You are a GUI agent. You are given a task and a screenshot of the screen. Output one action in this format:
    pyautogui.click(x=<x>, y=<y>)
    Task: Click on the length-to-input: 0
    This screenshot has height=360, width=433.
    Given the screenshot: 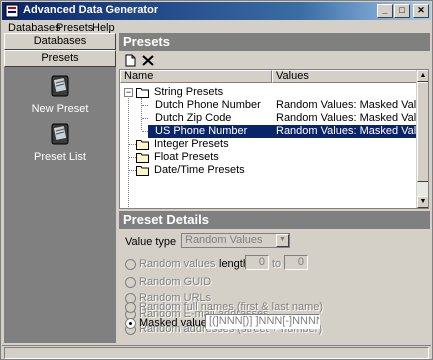 What is the action you would take?
    pyautogui.click(x=296, y=262)
    